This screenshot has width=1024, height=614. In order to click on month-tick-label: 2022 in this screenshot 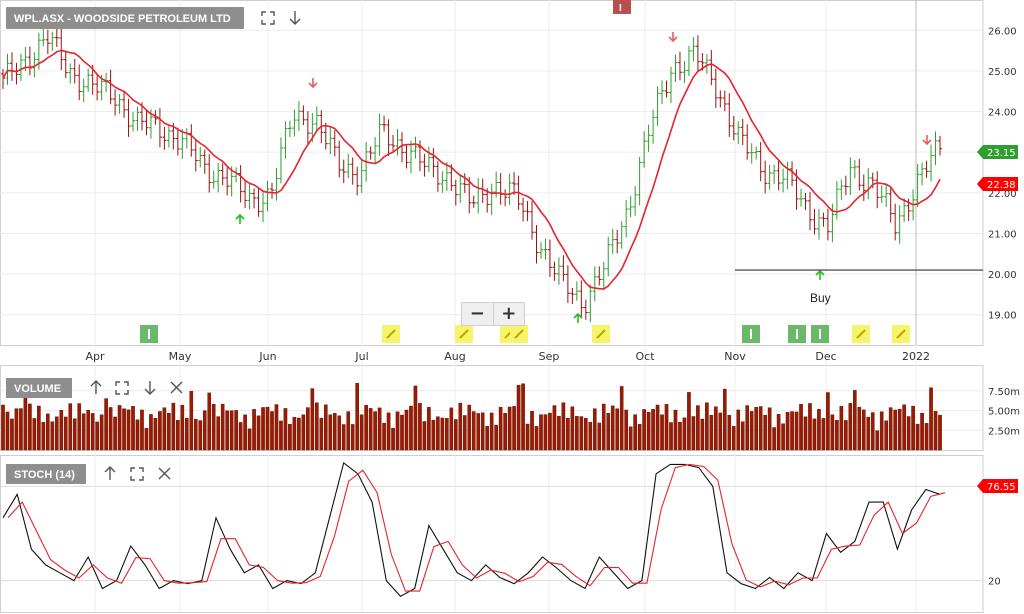, I will do `click(916, 356)`.